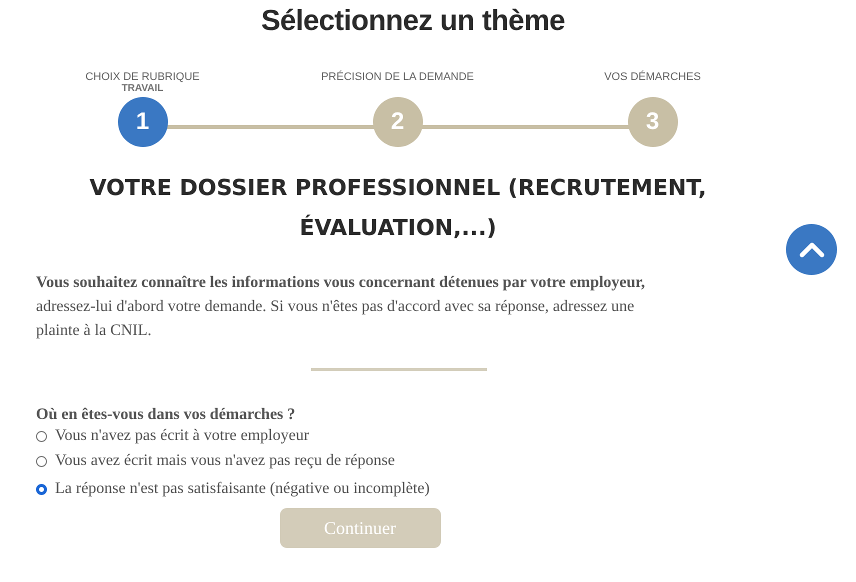  What do you see at coordinates (397, 77) in the screenshot?
I see `step-label: PRÉCISION DE LA DEMANDE` at bounding box center [397, 77].